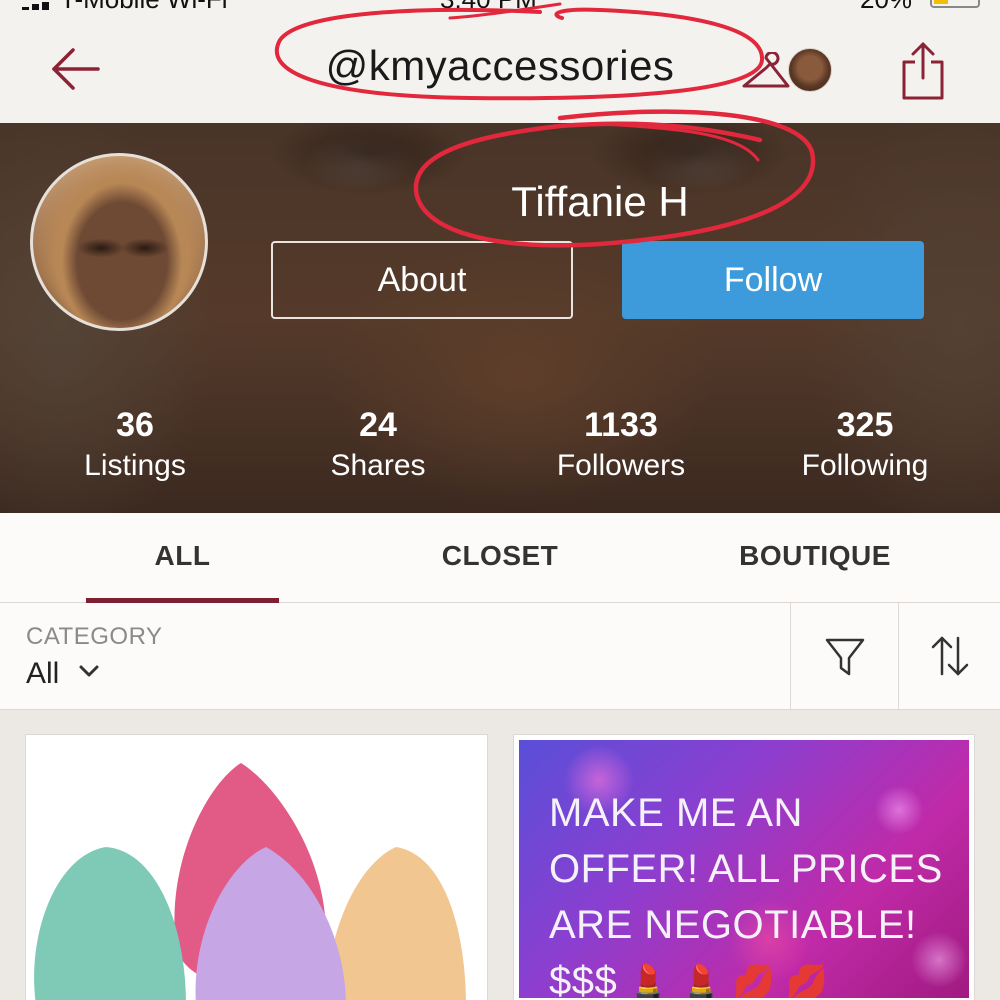 This screenshot has height=1000, width=1000. What do you see at coordinates (865, 425) in the screenshot?
I see `stat-value: 325` at bounding box center [865, 425].